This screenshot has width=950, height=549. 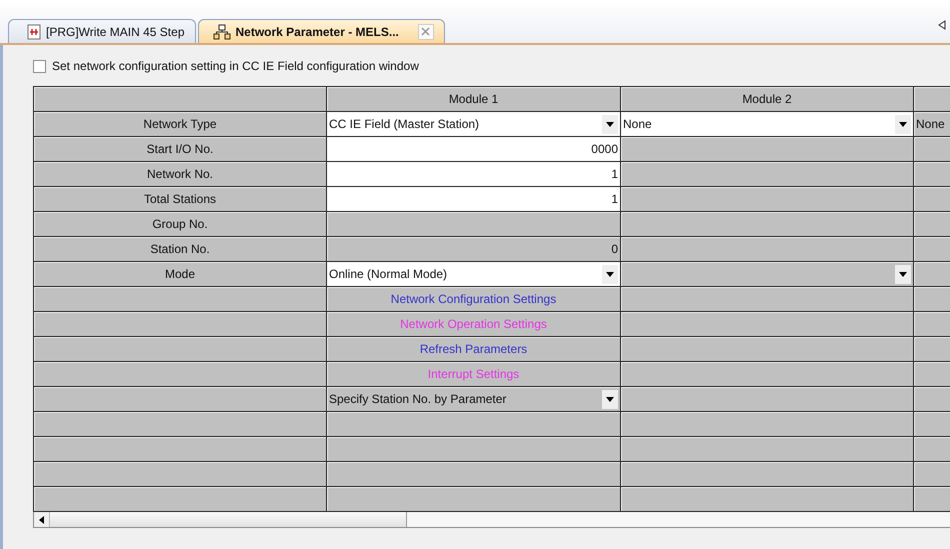 I want to click on row-label: Start I/O No., so click(x=180, y=149).